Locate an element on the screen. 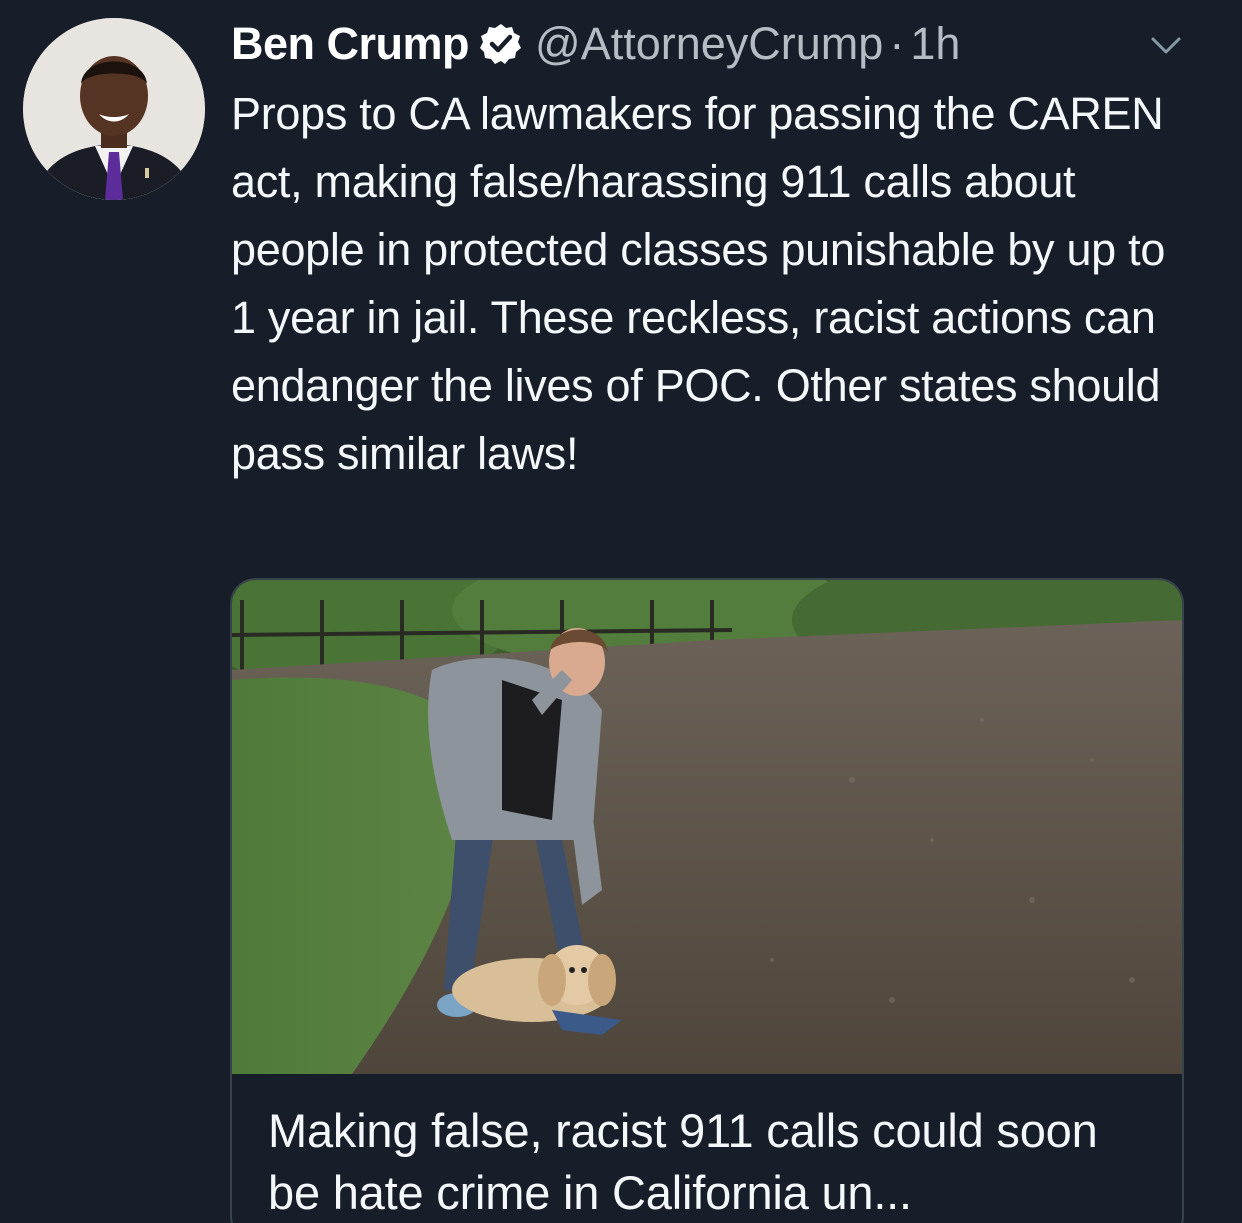  avatar is located at coordinates (114, 109).